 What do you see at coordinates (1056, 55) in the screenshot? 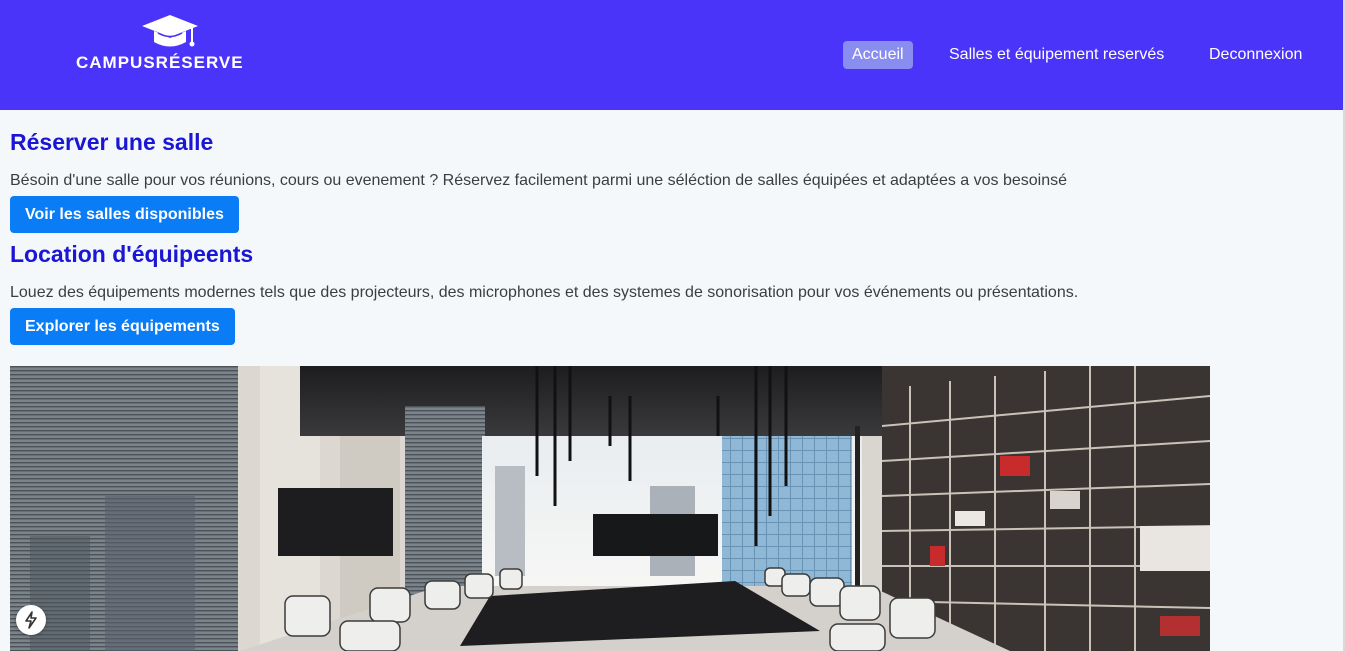
I see `nav-item-reserved: Salles et équipement reservés` at bounding box center [1056, 55].